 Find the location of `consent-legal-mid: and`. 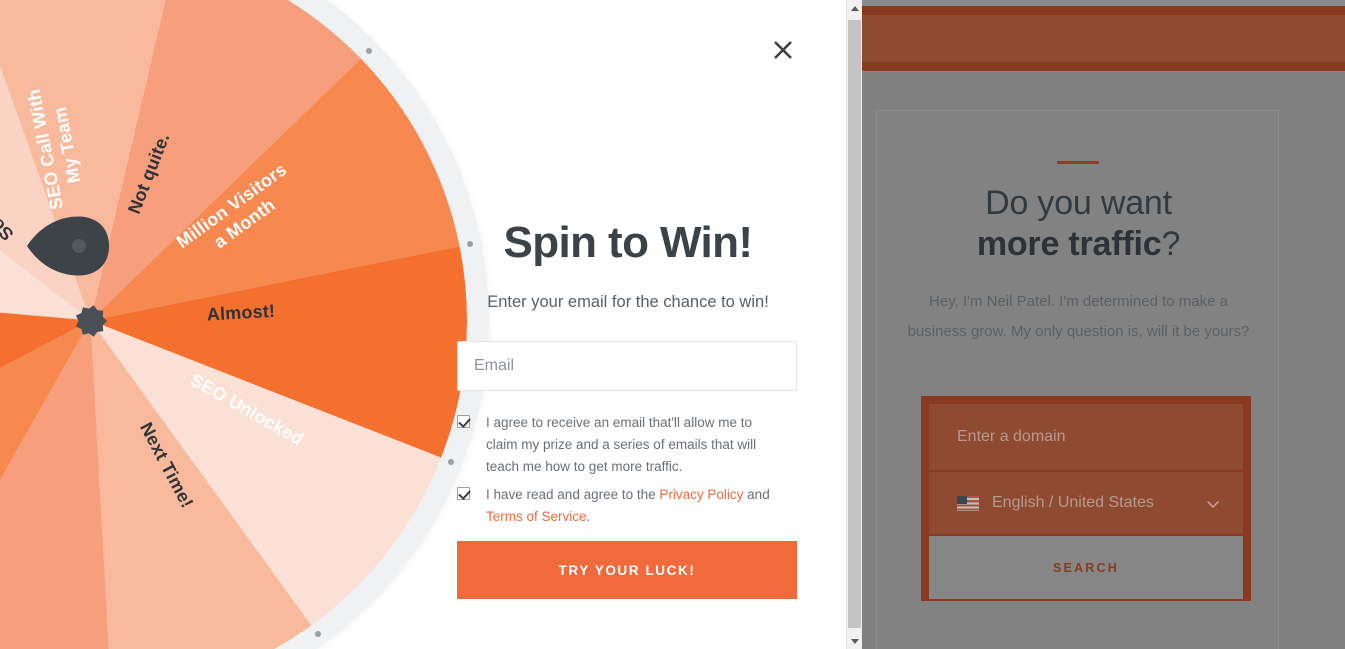

consent-legal-mid: and is located at coordinates (756, 494).